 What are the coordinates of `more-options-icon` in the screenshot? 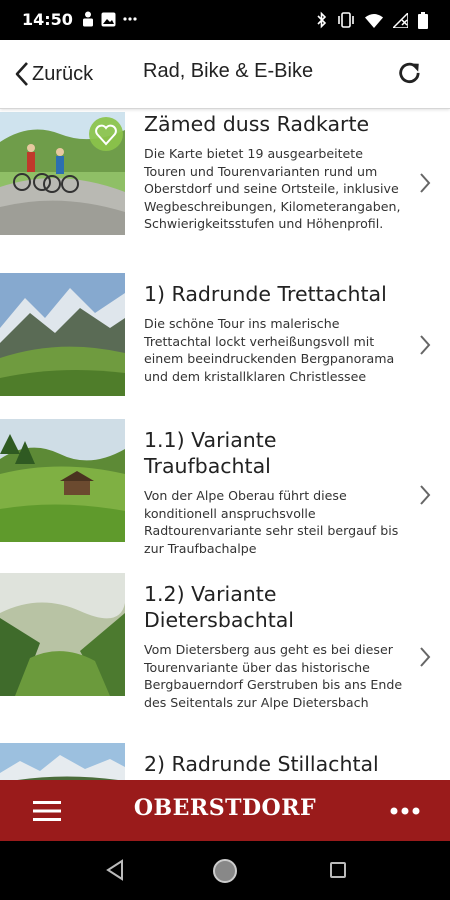 It's located at (405, 811).